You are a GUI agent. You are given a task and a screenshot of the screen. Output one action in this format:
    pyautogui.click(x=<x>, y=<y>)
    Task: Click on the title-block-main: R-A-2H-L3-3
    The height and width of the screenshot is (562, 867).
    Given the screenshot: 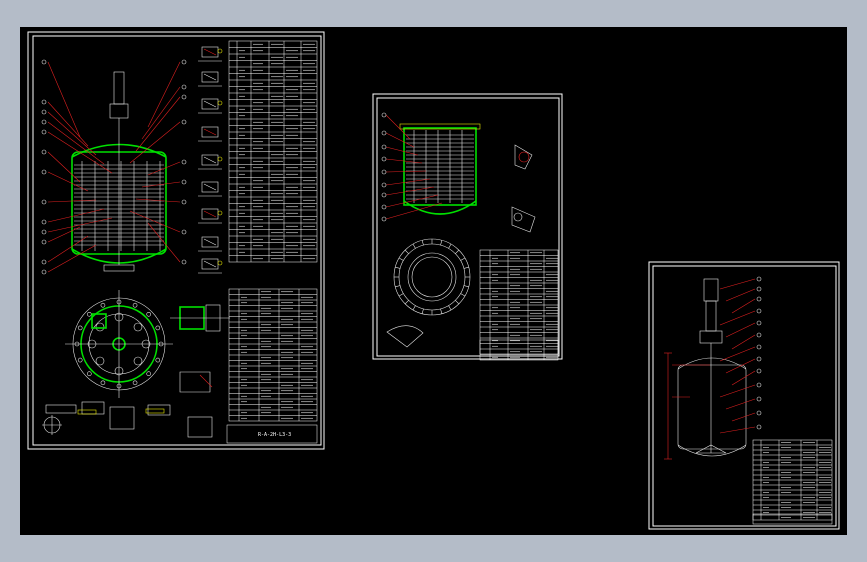 What is the action you would take?
    pyautogui.click(x=274, y=435)
    